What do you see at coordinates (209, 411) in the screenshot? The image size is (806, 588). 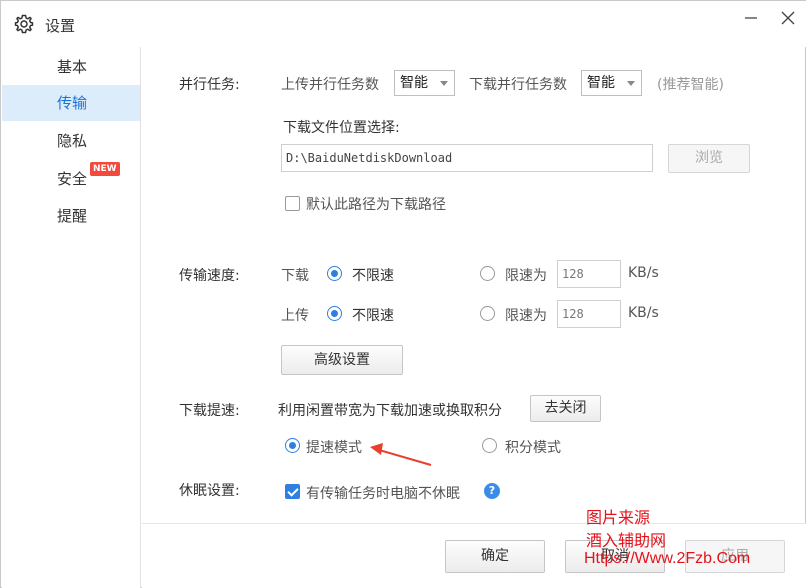 I see `download-boost-label: 下载提速:` at bounding box center [209, 411].